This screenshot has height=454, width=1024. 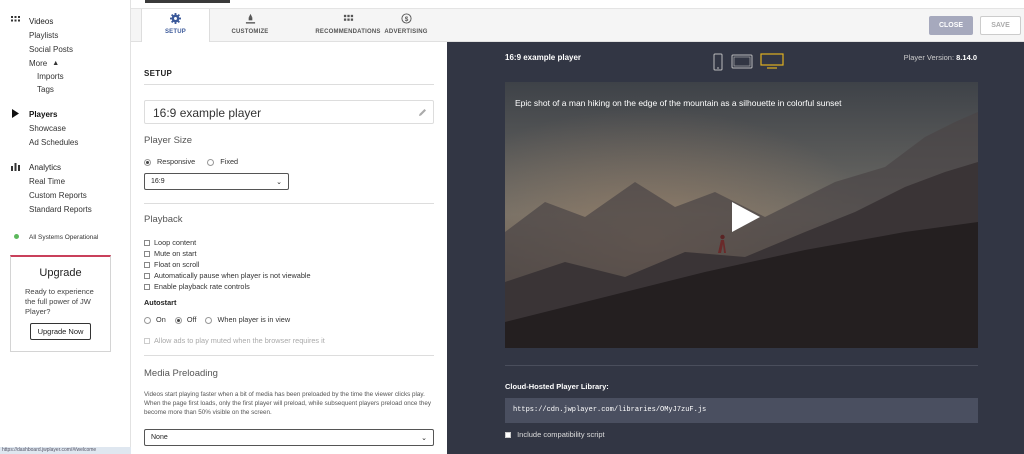 What do you see at coordinates (65, 450) in the screenshot?
I see `browser-status-url: https://dashboard.jwplayer.com/#/welcome` at bounding box center [65, 450].